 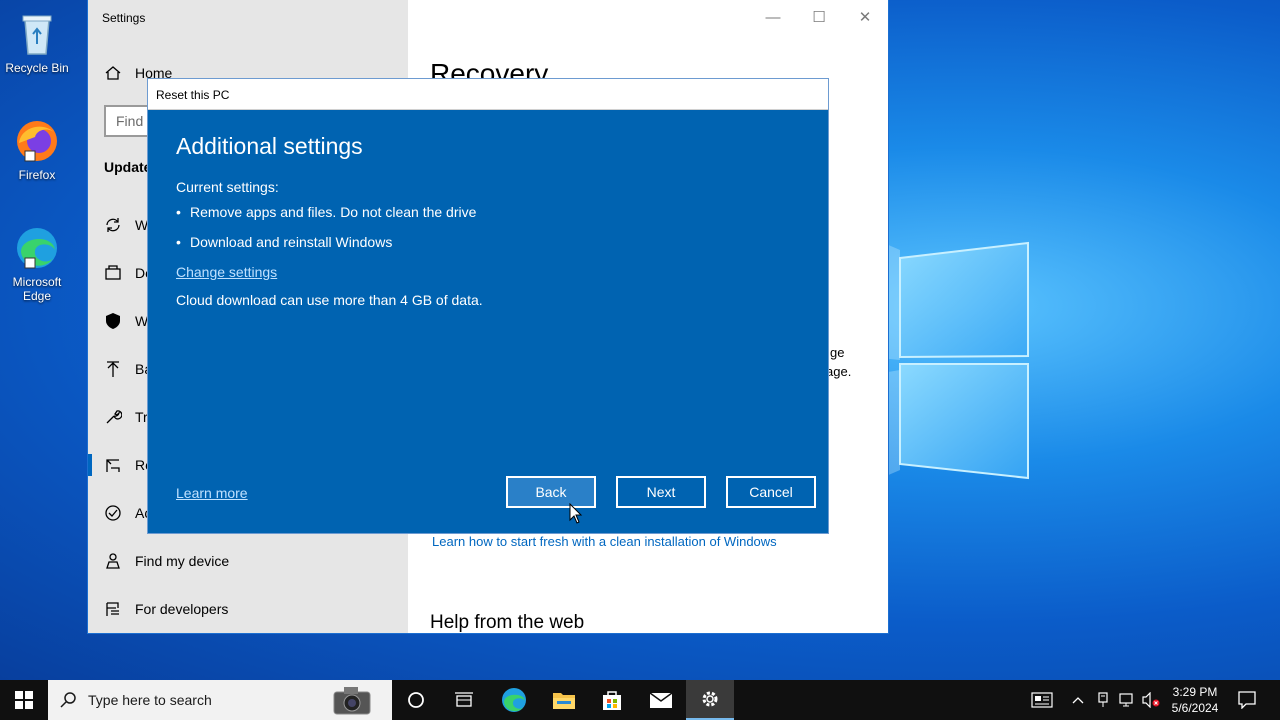 I want to click on folder-icon, so click(x=564, y=701).